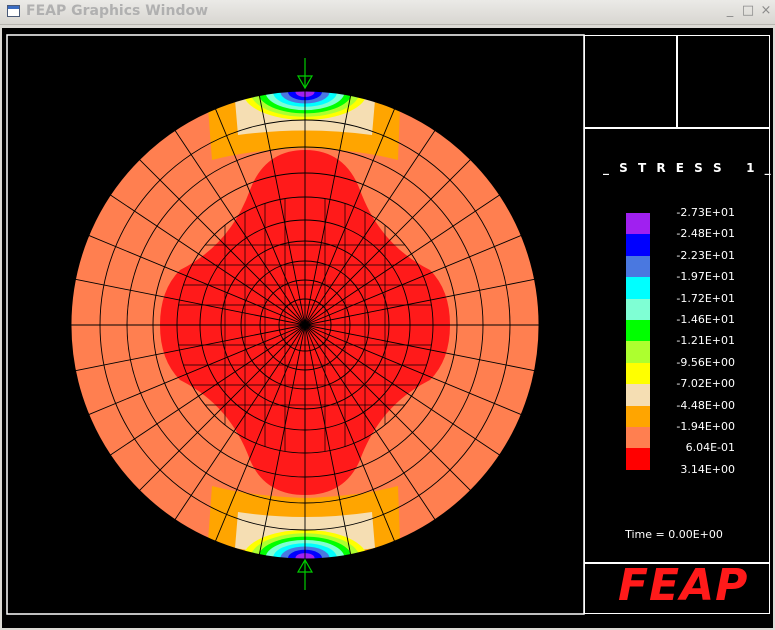 Image resolution: width=775 pixels, height=630 pixels. I want to click on legend-label: -9.56E+00, so click(705, 362).